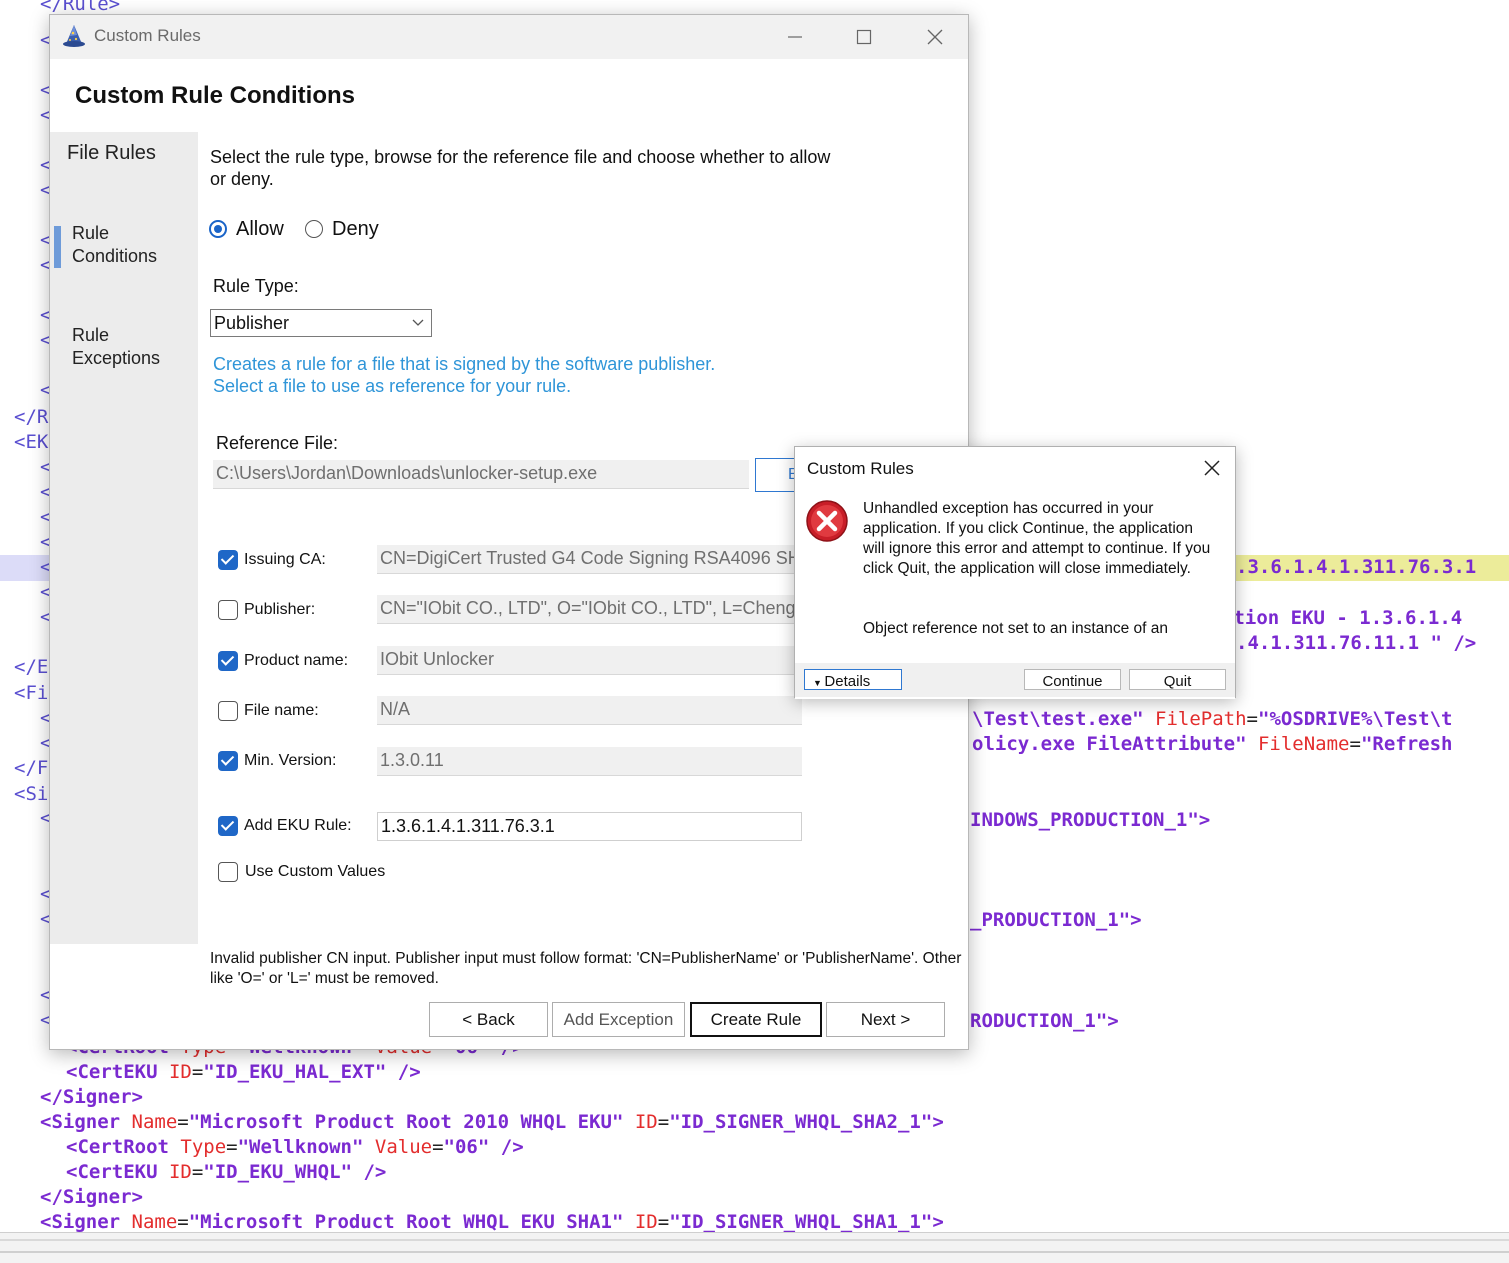 This screenshot has width=1509, height=1263. I want to click on xml-line: <CertEKU ID="ID_EKU_HAL_EXT" />, so click(243, 1072).